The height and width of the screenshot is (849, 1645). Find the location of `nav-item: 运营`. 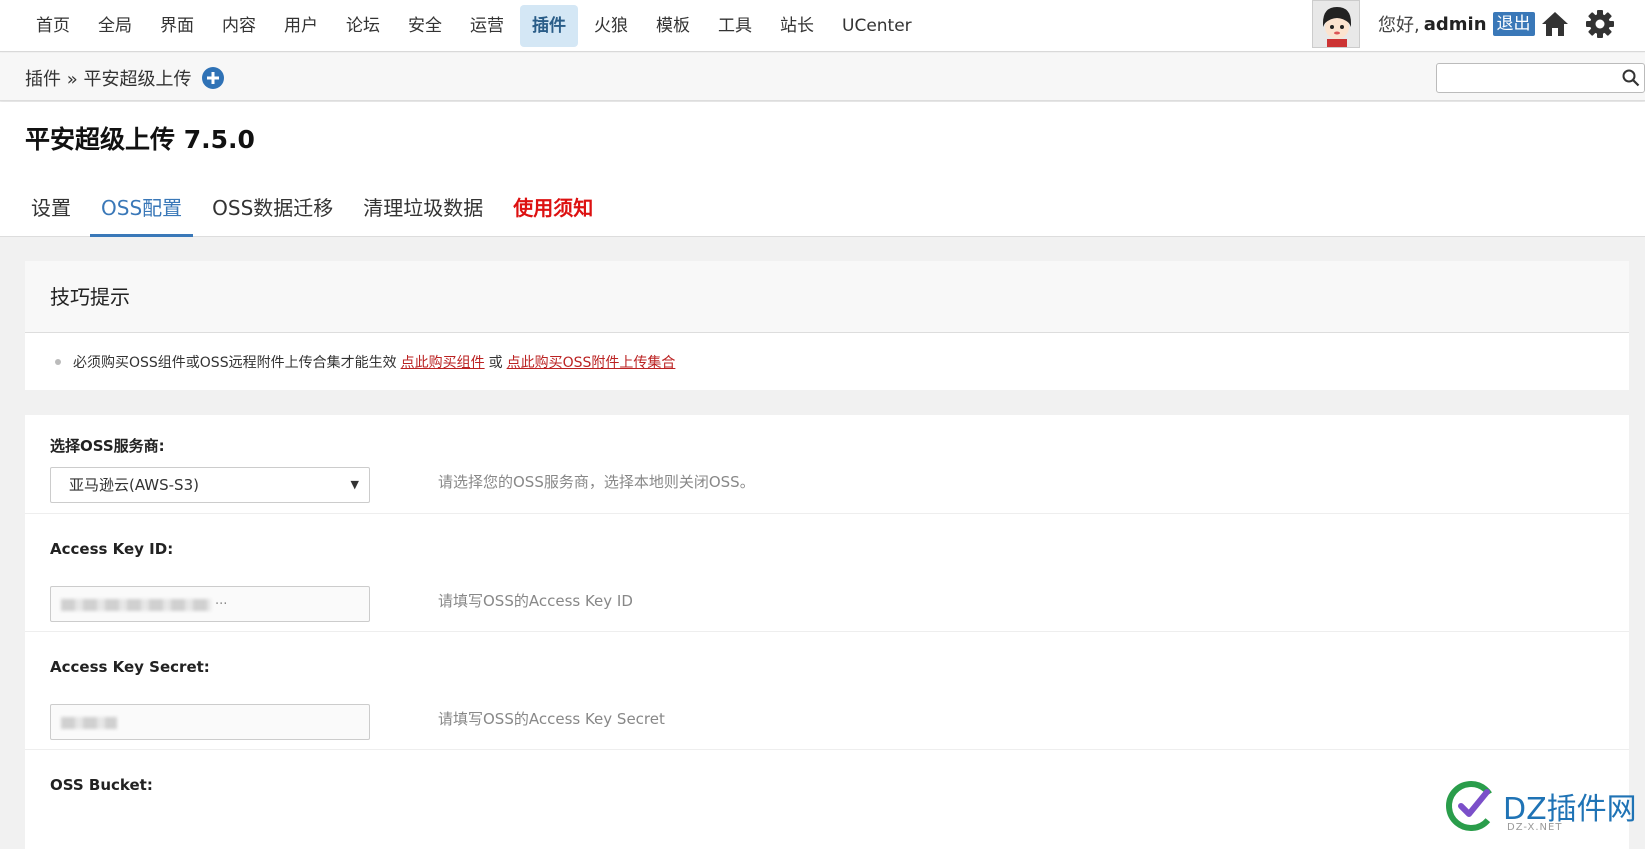

nav-item: 运营 is located at coordinates (487, 26).